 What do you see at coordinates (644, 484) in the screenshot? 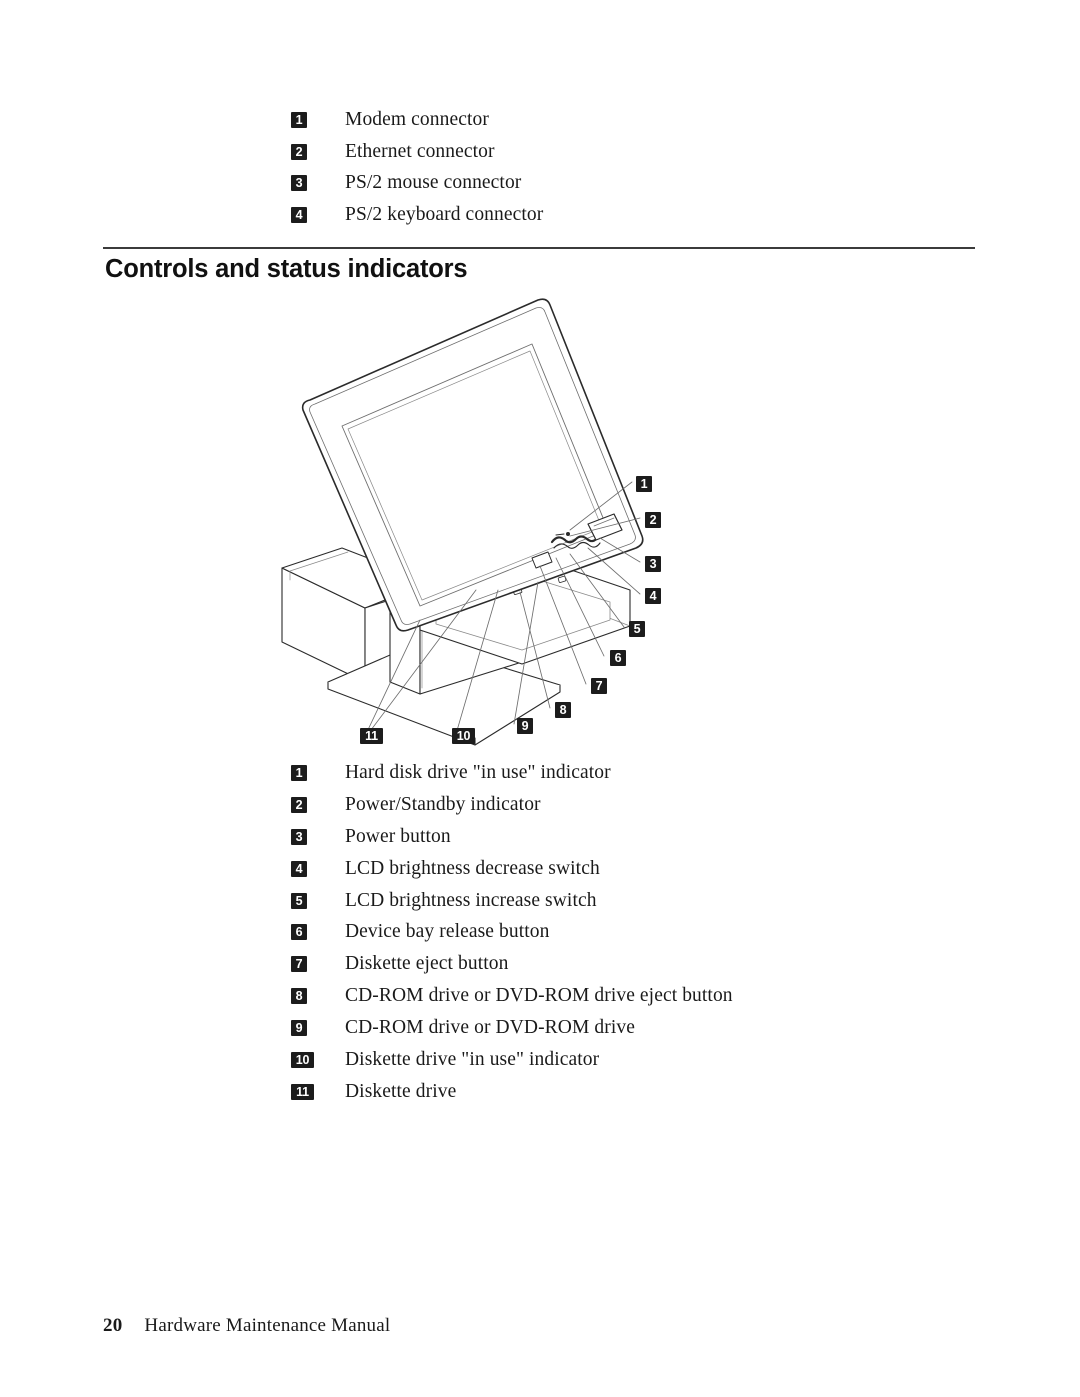
I see `callout-badge-1: 1` at bounding box center [644, 484].